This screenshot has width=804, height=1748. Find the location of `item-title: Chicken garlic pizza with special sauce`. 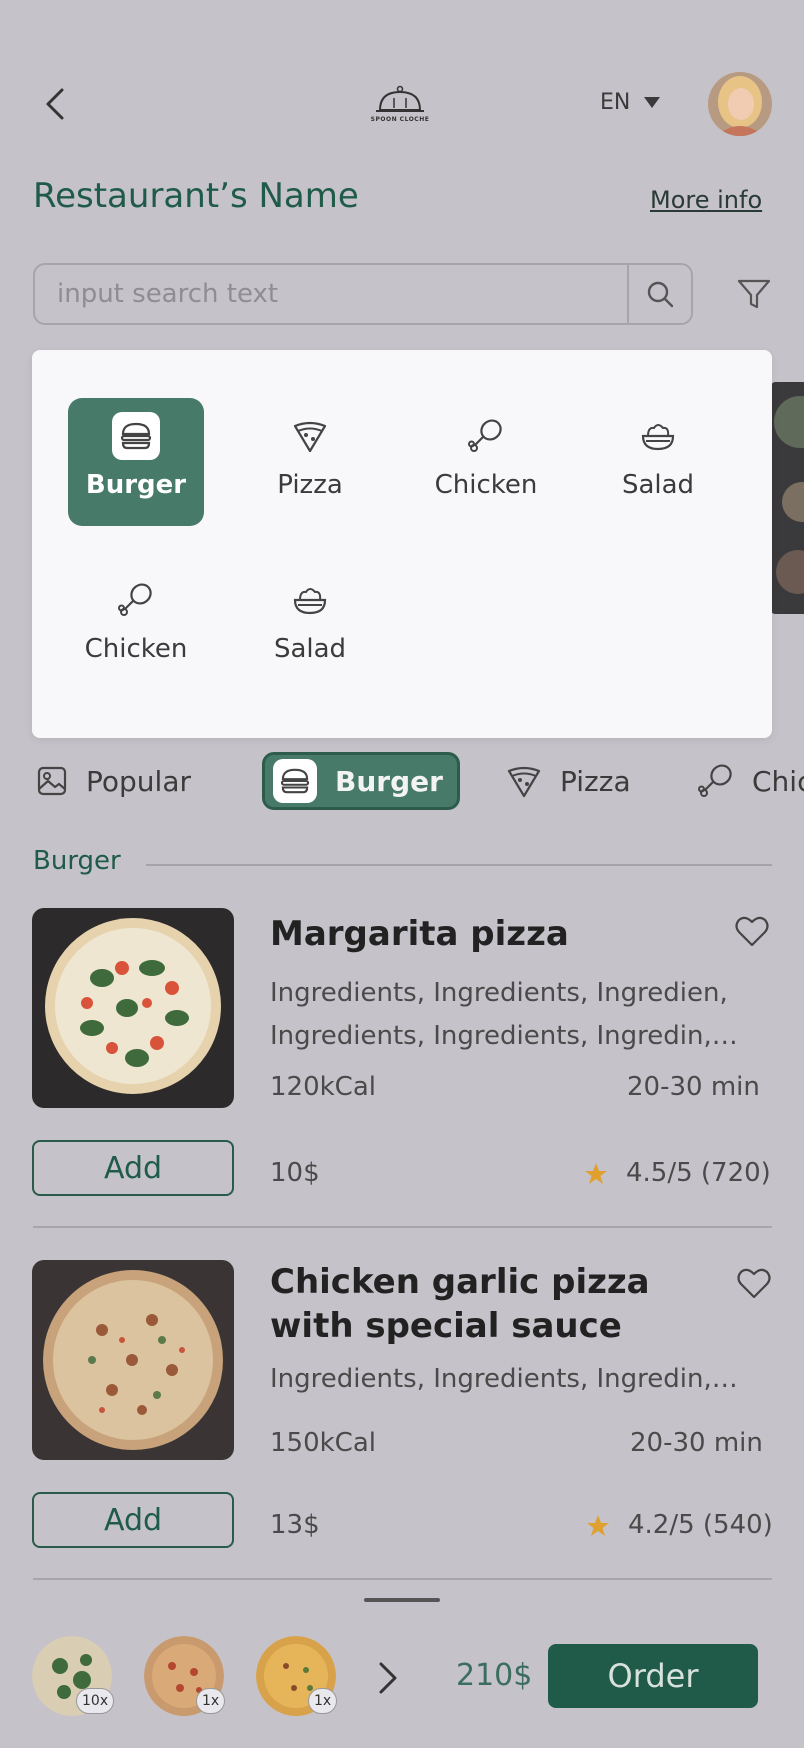

item-title: Chicken garlic pizza with special sauce is located at coordinates (460, 1304).